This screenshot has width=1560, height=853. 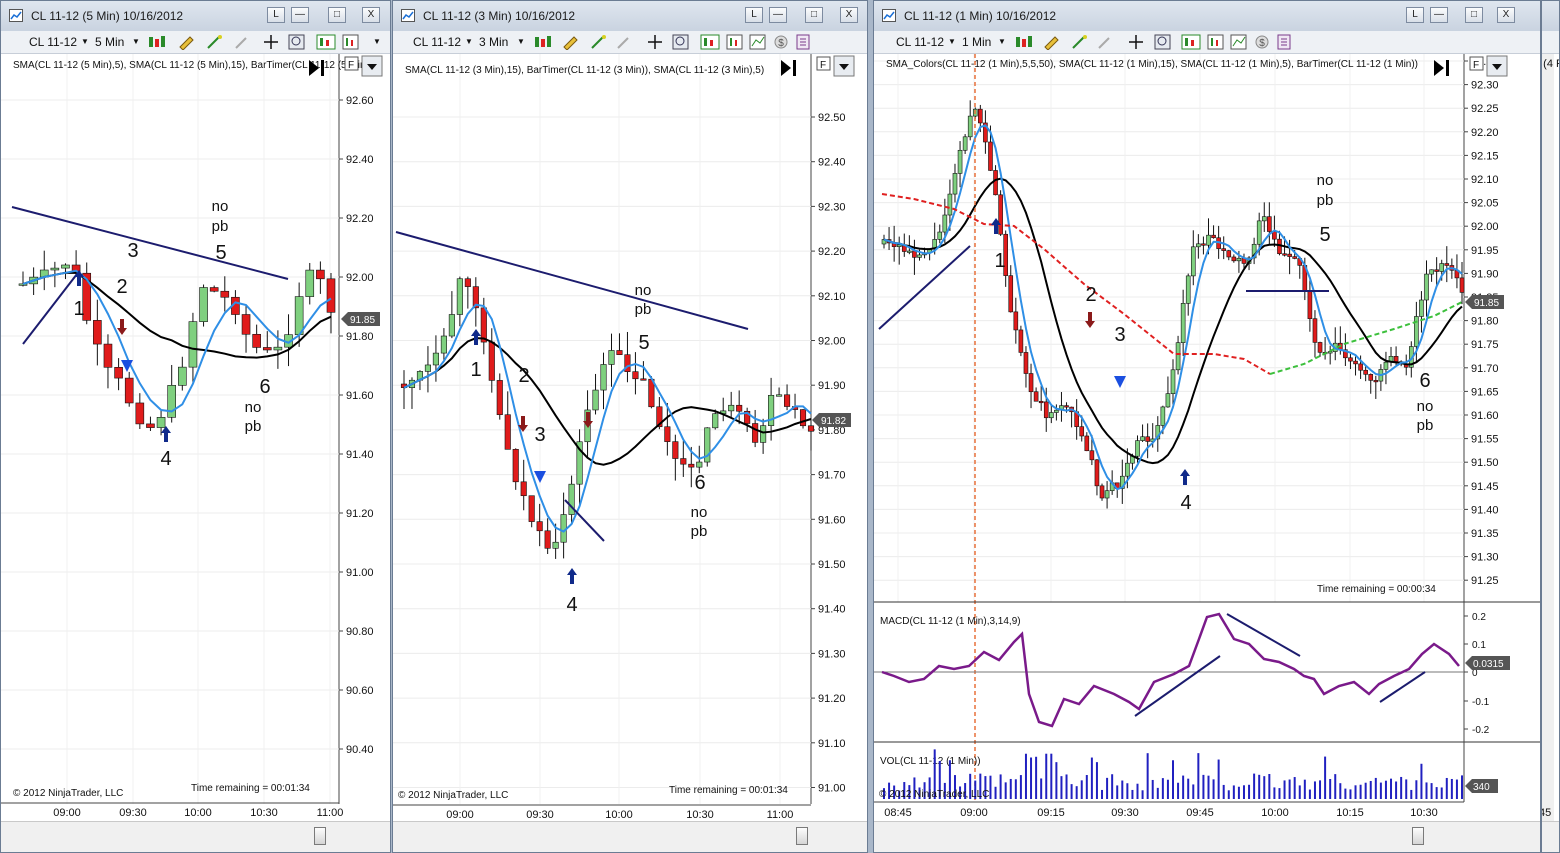 What do you see at coordinates (1550, 16) in the screenshot?
I see `title-bar` at bounding box center [1550, 16].